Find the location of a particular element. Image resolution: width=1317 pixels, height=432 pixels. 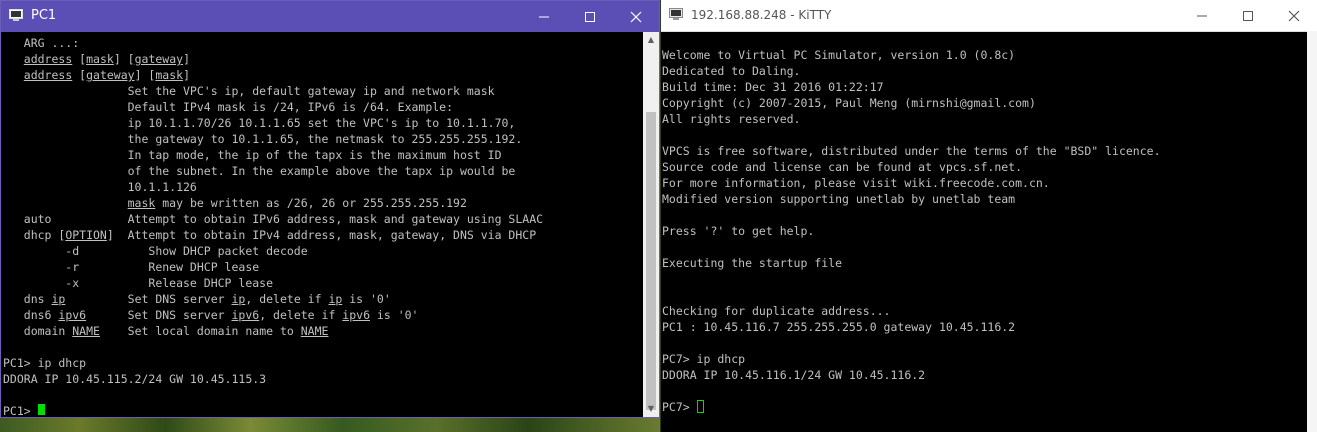

terminal-text: All rights reserved. is located at coordinates (731, 119).